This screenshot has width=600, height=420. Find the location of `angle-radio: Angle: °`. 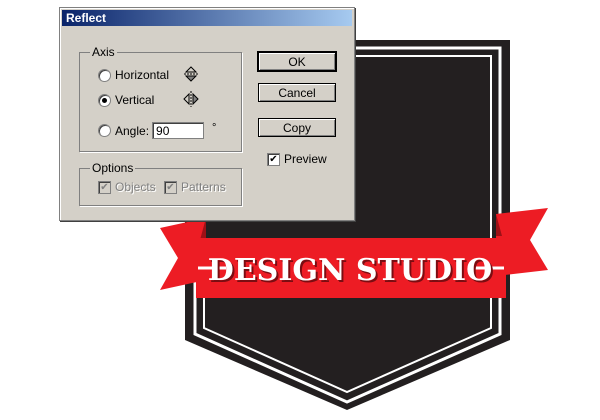

angle-radio: Angle: ° is located at coordinates (157, 130).